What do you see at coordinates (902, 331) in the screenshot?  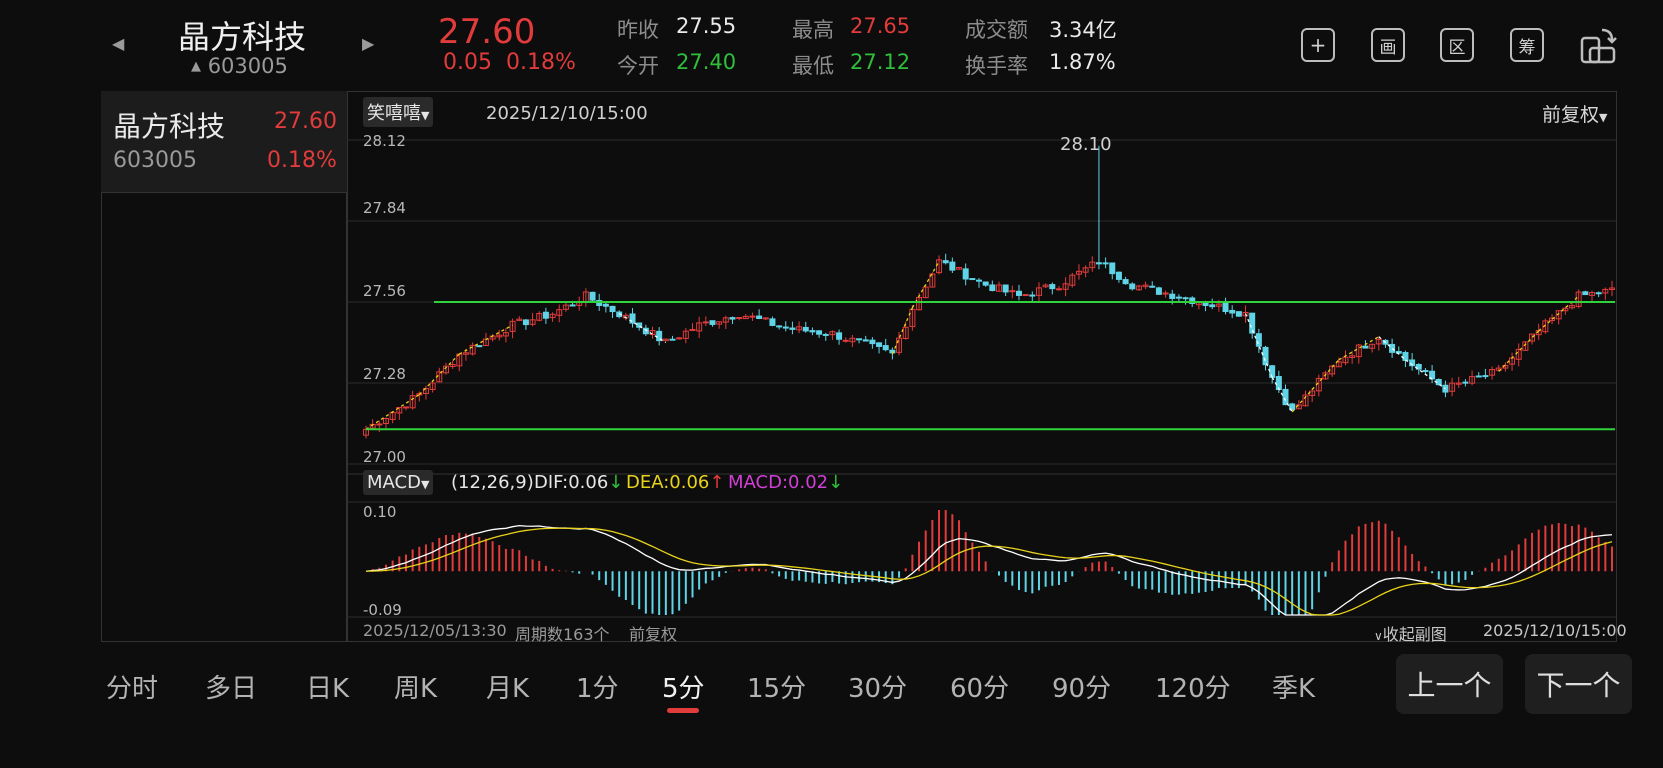 I see `trend-segment` at bounding box center [902, 331].